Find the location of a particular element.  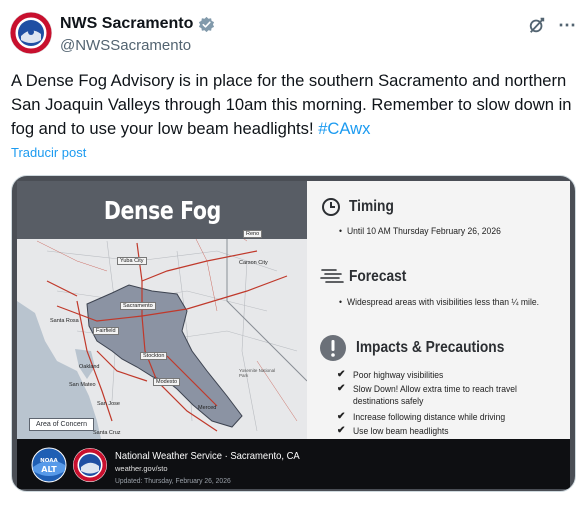

noaa-logo: NOAA ALT is located at coordinates (49, 465).